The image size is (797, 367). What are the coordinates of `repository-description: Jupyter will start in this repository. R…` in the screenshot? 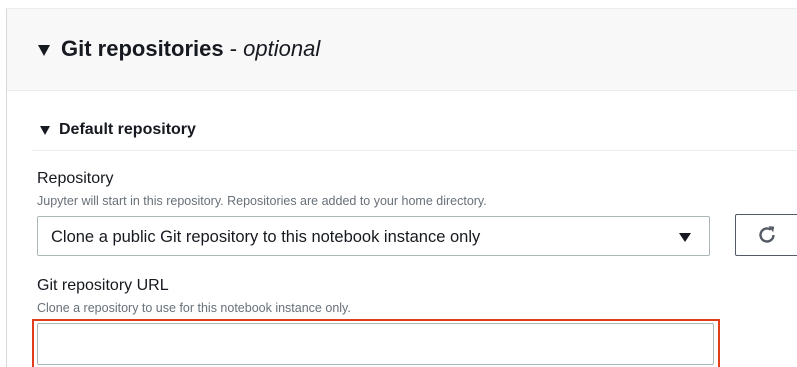 It's located at (262, 201).